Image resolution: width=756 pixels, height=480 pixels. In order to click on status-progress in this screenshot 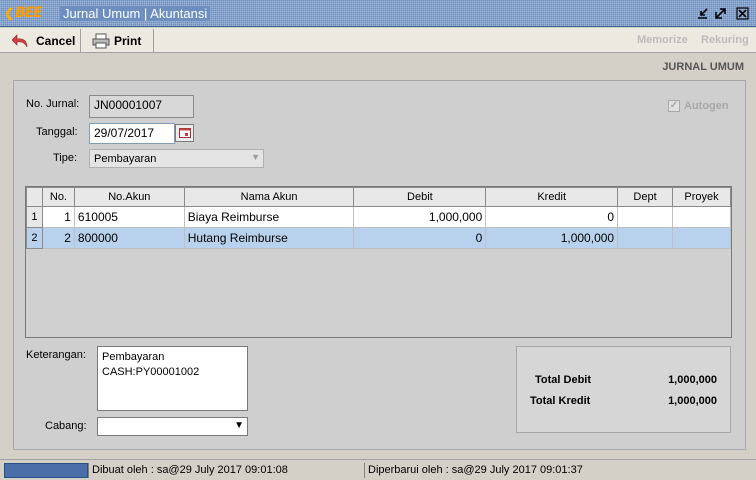, I will do `click(46, 470)`.